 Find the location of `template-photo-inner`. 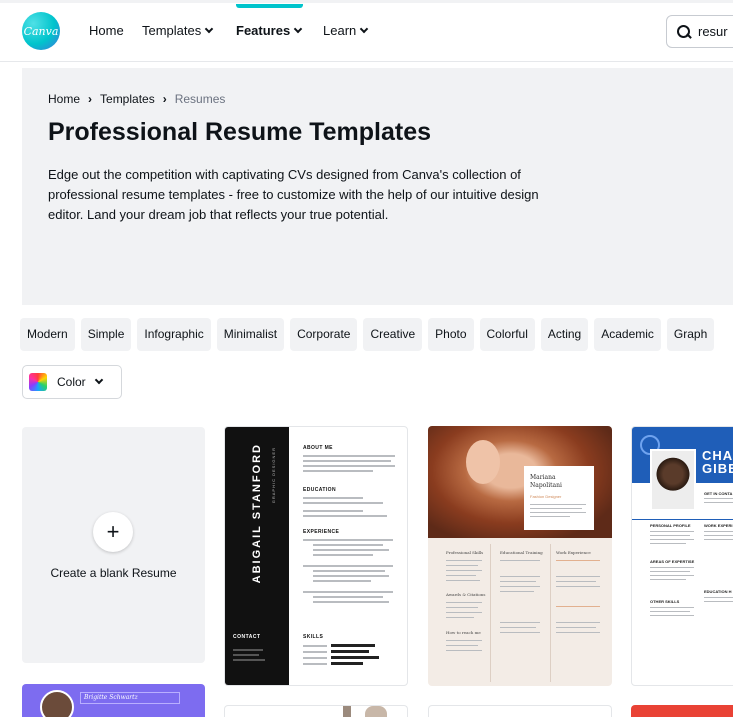

template-photo-inner is located at coordinates (673, 480).